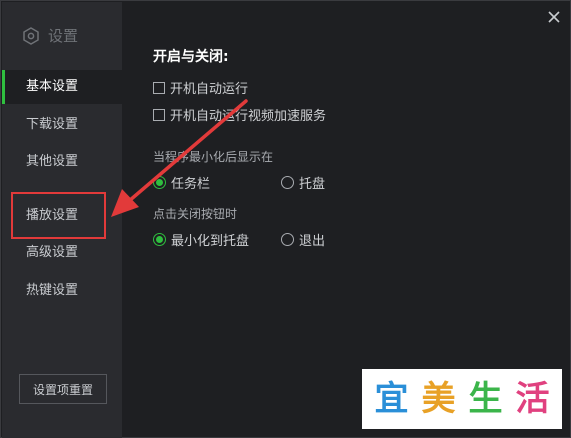  Describe the element at coordinates (62, 253) in the screenshot. I see `sidebar-item-advanced-settings: 高级设置` at that location.